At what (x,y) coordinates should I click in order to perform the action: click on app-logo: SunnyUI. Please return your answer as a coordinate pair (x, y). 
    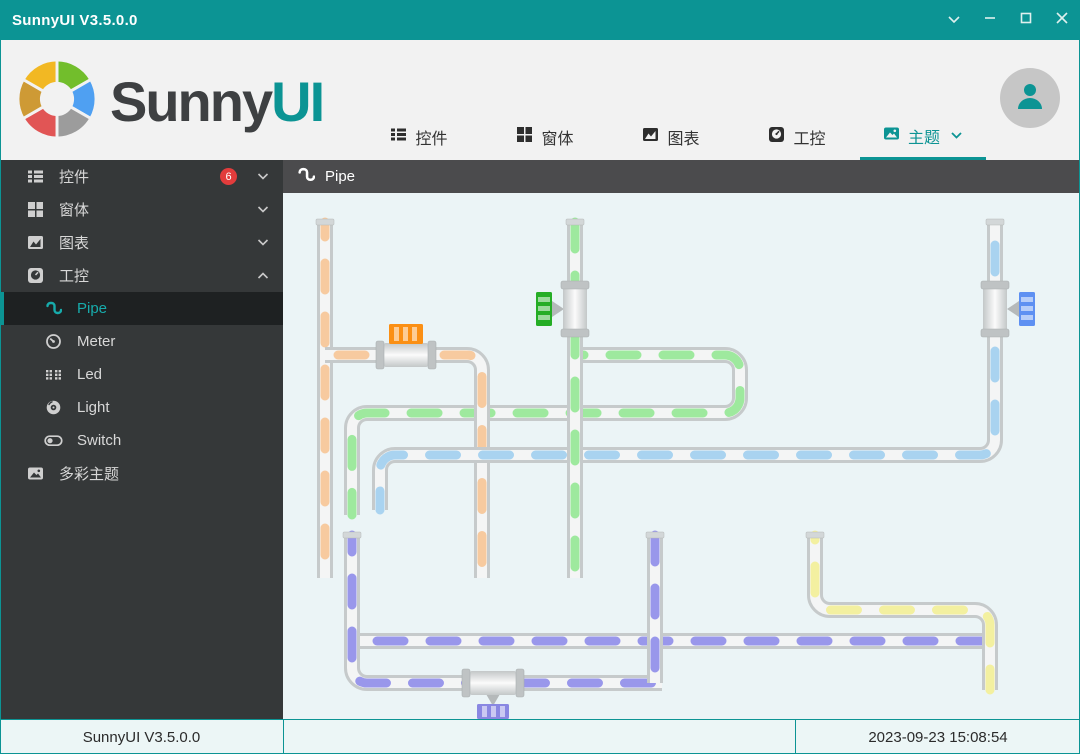
    Looking at the image, I should click on (170, 101).